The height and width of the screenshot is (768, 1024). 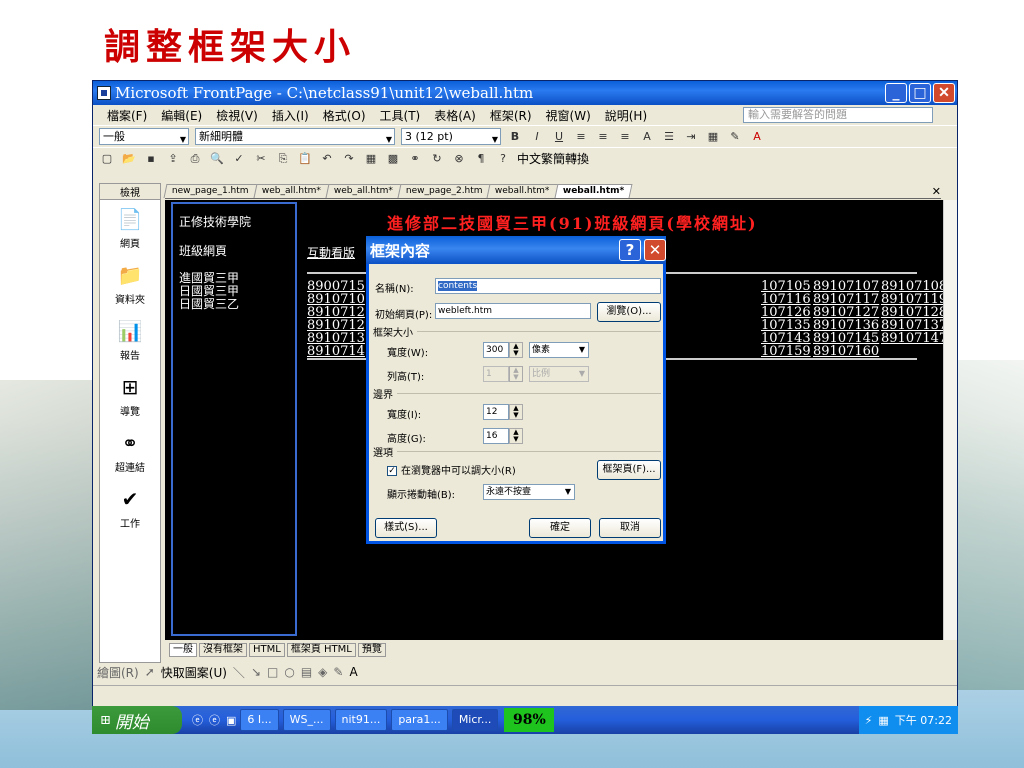 I want to click on tab-no-frames: 沒有框架, so click(x=223, y=650).